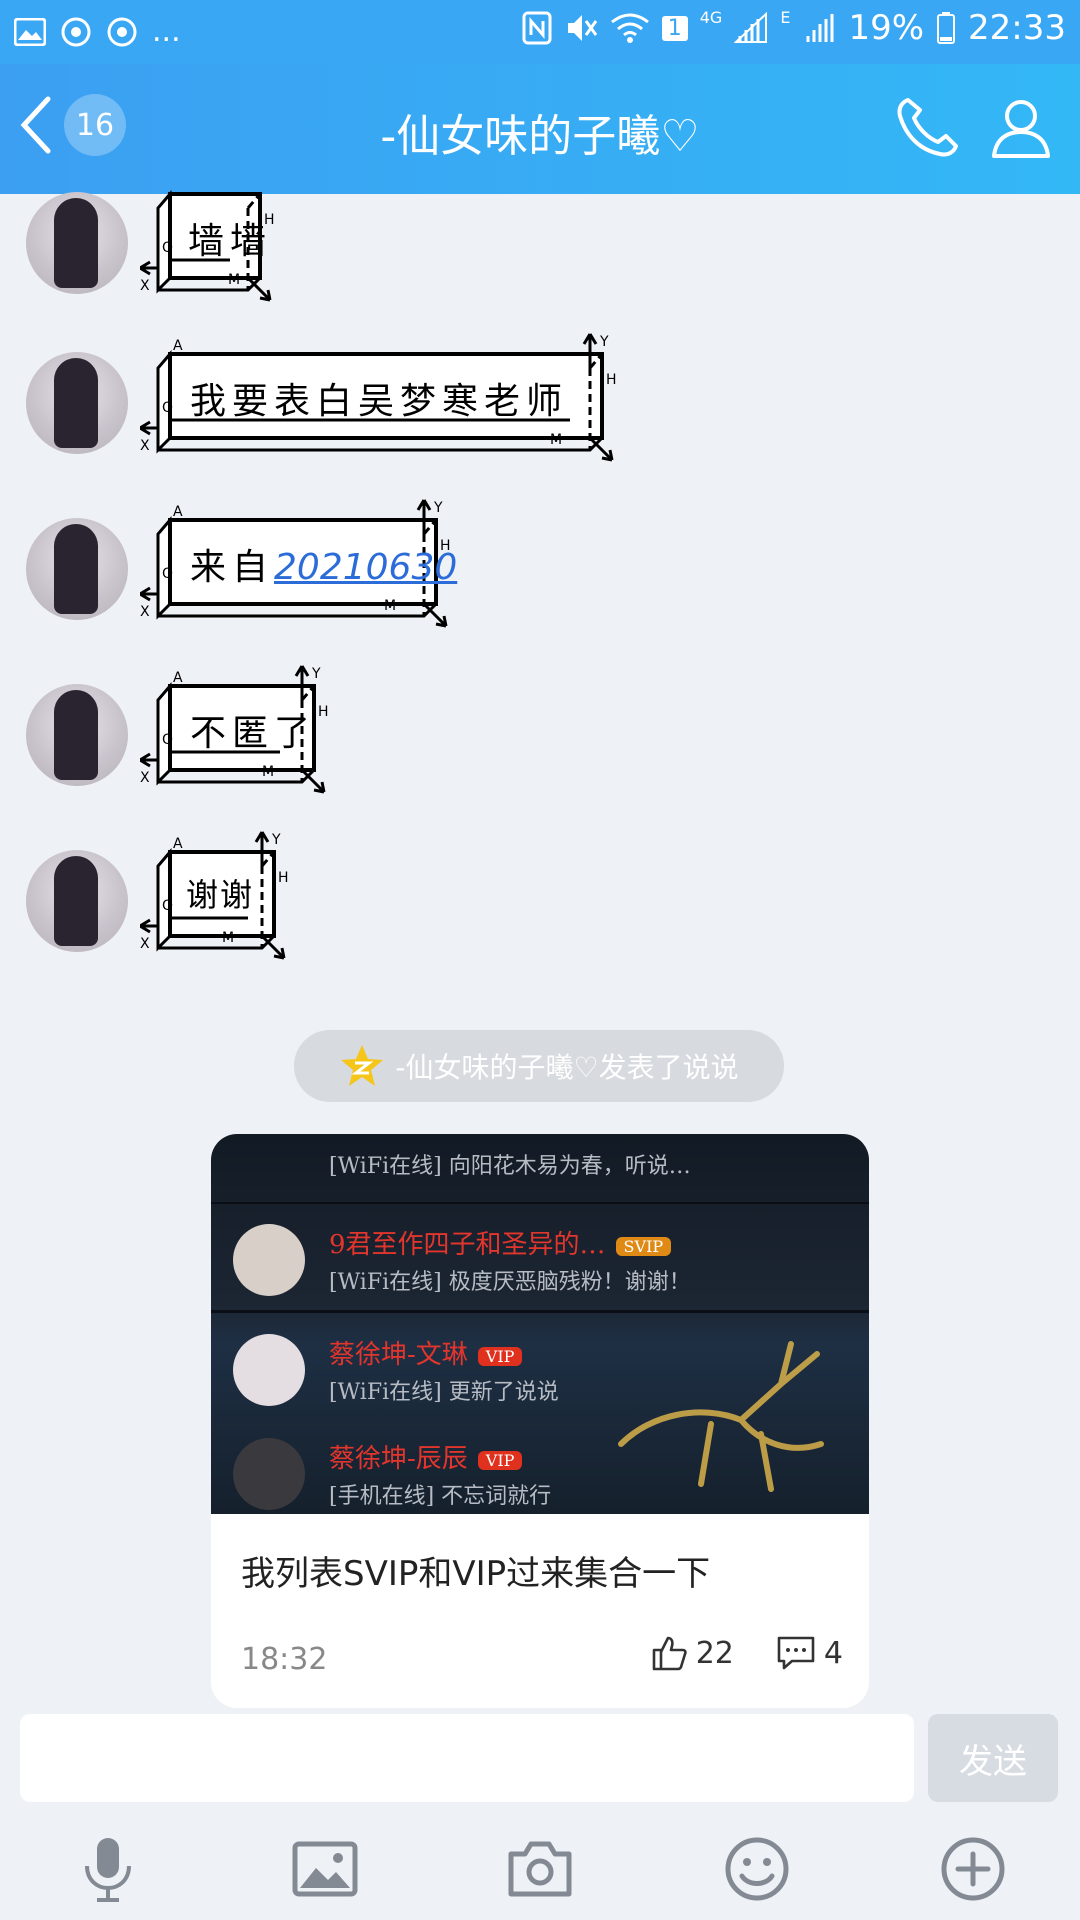  I want to click on send-button: 发送, so click(993, 1758).